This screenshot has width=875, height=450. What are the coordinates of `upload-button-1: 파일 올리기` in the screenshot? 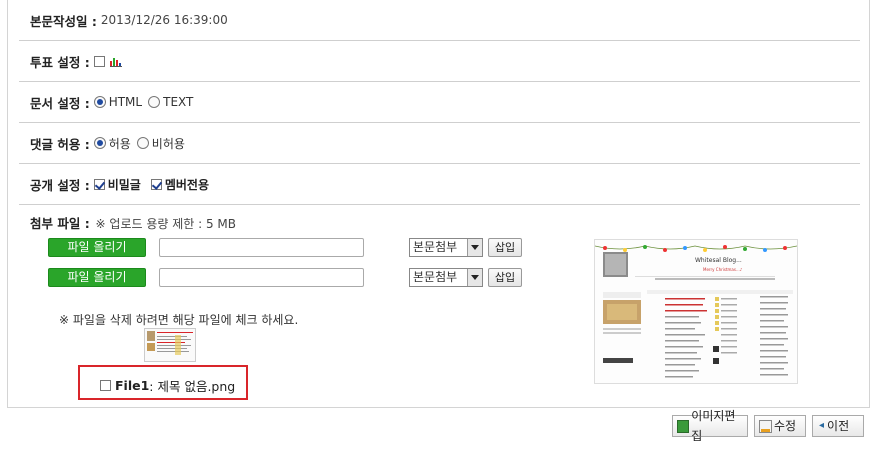 It's located at (97, 247).